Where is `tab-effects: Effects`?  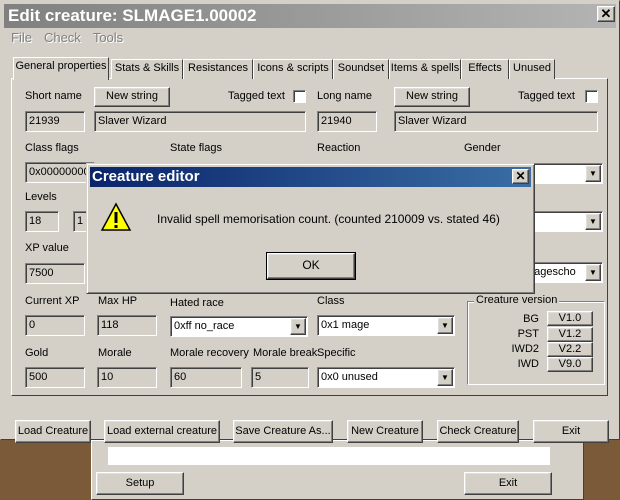
tab-effects: Effects is located at coordinates (485, 69).